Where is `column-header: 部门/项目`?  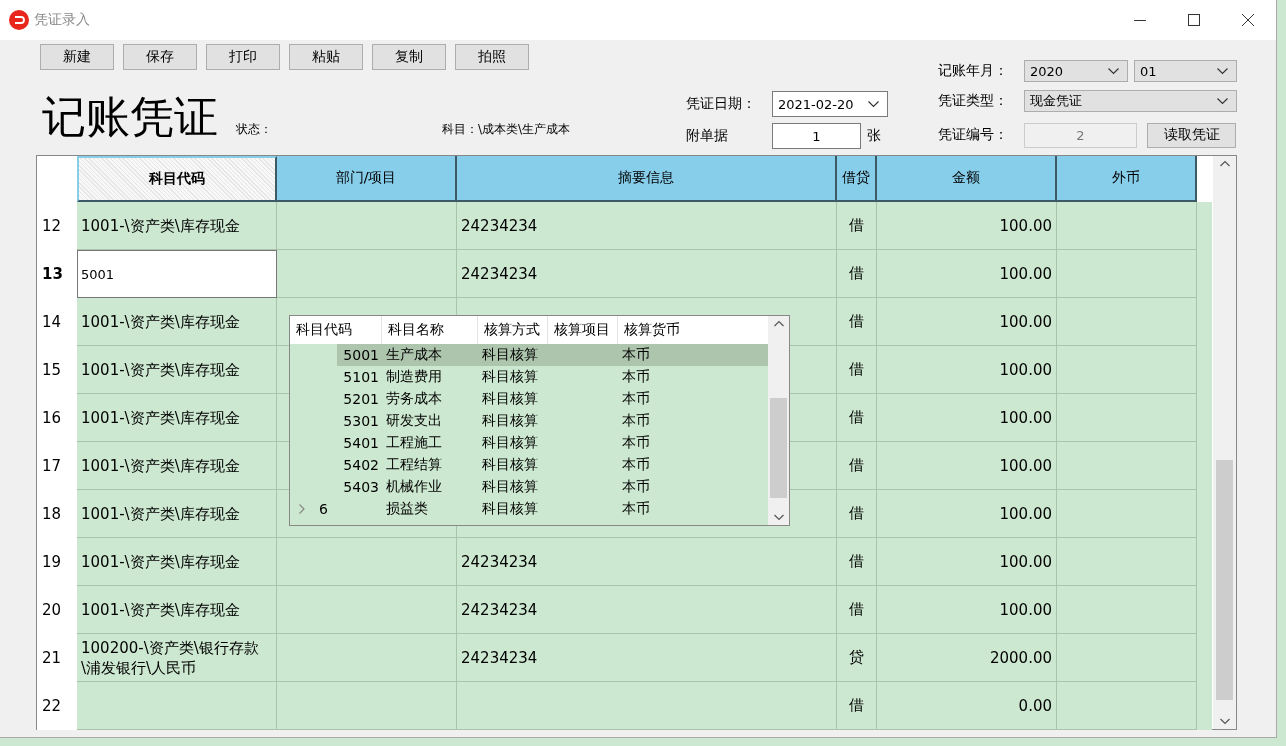 column-header: 部门/项目 is located at coordinates (367, 179).